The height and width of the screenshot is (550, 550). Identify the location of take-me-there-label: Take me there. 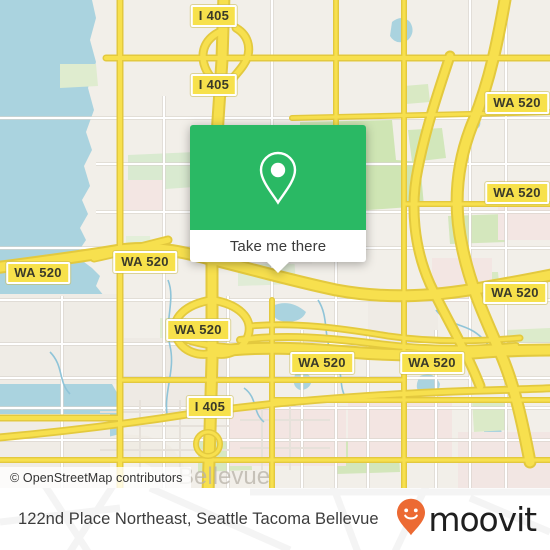
(278, 246).